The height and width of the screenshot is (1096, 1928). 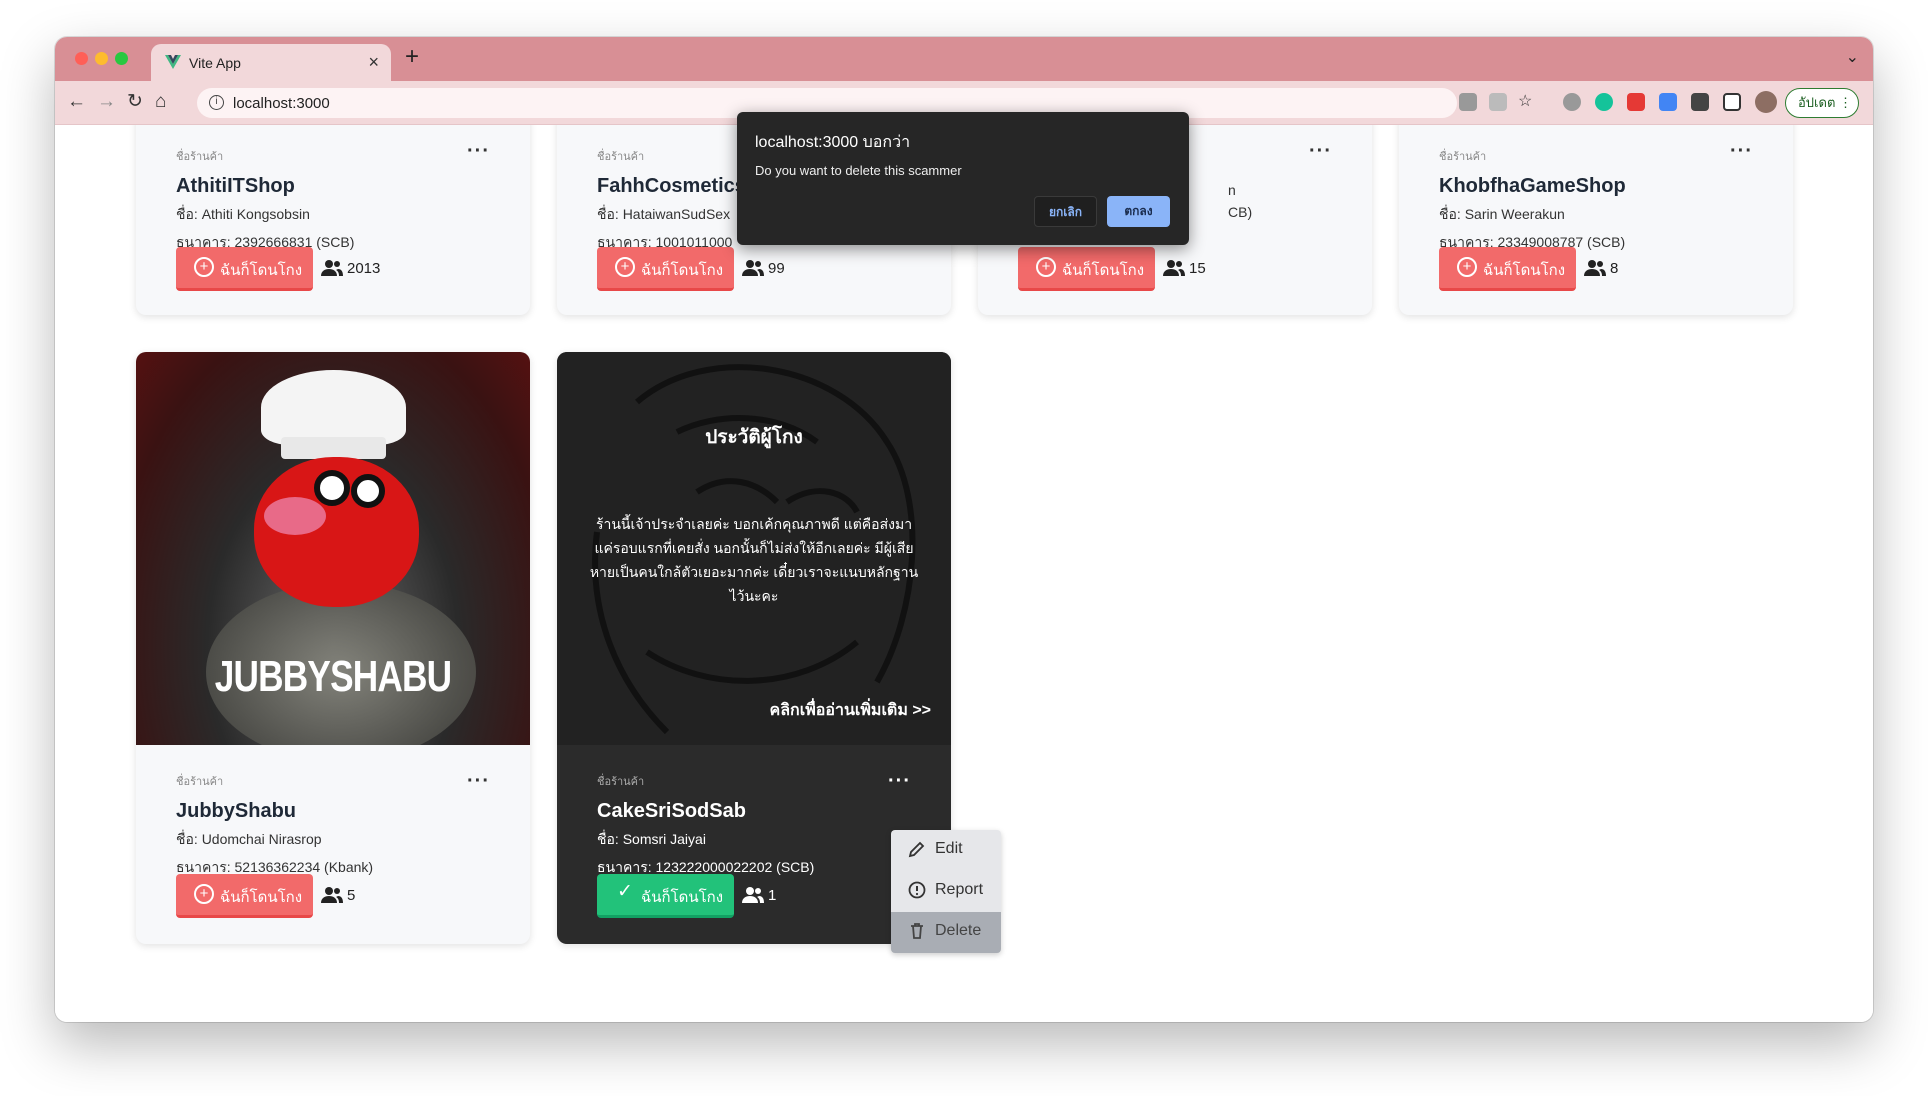 I want to click on victim-count: 1, so click(x=759, y=895).